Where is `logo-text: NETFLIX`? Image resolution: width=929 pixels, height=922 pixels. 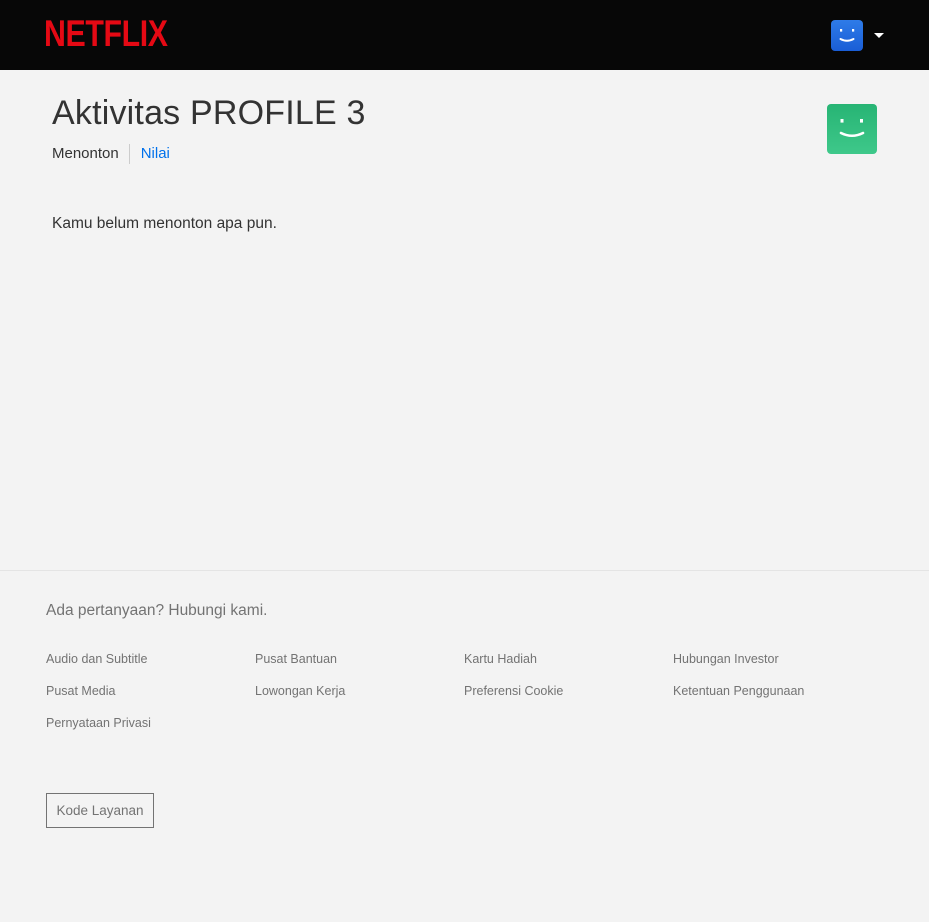 logo-text: NETFLIX is located at coordinates (106, 33).